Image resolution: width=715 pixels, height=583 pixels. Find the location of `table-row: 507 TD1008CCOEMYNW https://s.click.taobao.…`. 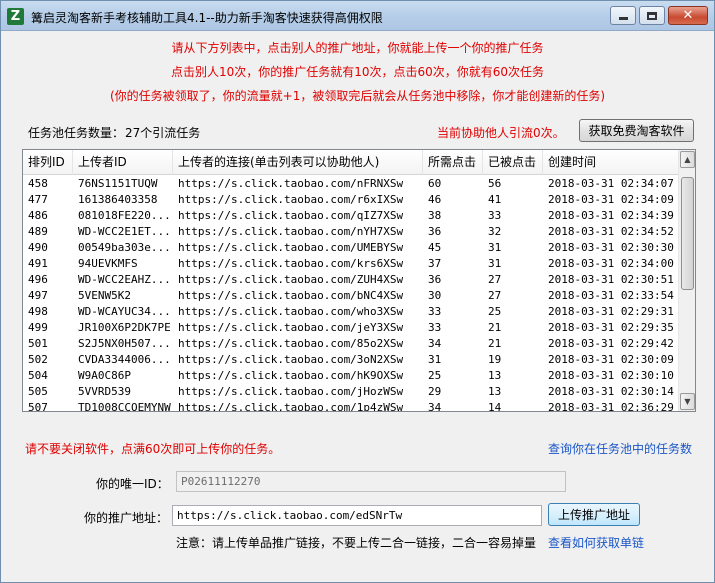

table-row: 507 TD1008CCOEMYNW https://s.click.taobao.… is located at coordinates (351, 406).